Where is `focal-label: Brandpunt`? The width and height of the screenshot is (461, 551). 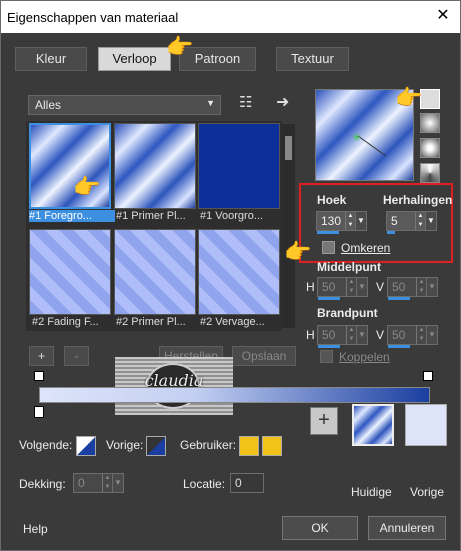 focal-label: Brandpunt is located at coordinates (347, 313).